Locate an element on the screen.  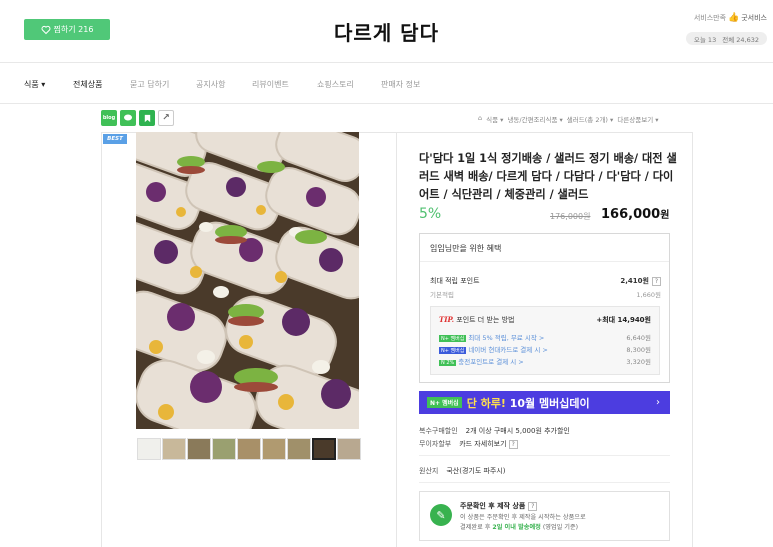
basic-points-label: 기본적립 is located at coordinates (442, 295).